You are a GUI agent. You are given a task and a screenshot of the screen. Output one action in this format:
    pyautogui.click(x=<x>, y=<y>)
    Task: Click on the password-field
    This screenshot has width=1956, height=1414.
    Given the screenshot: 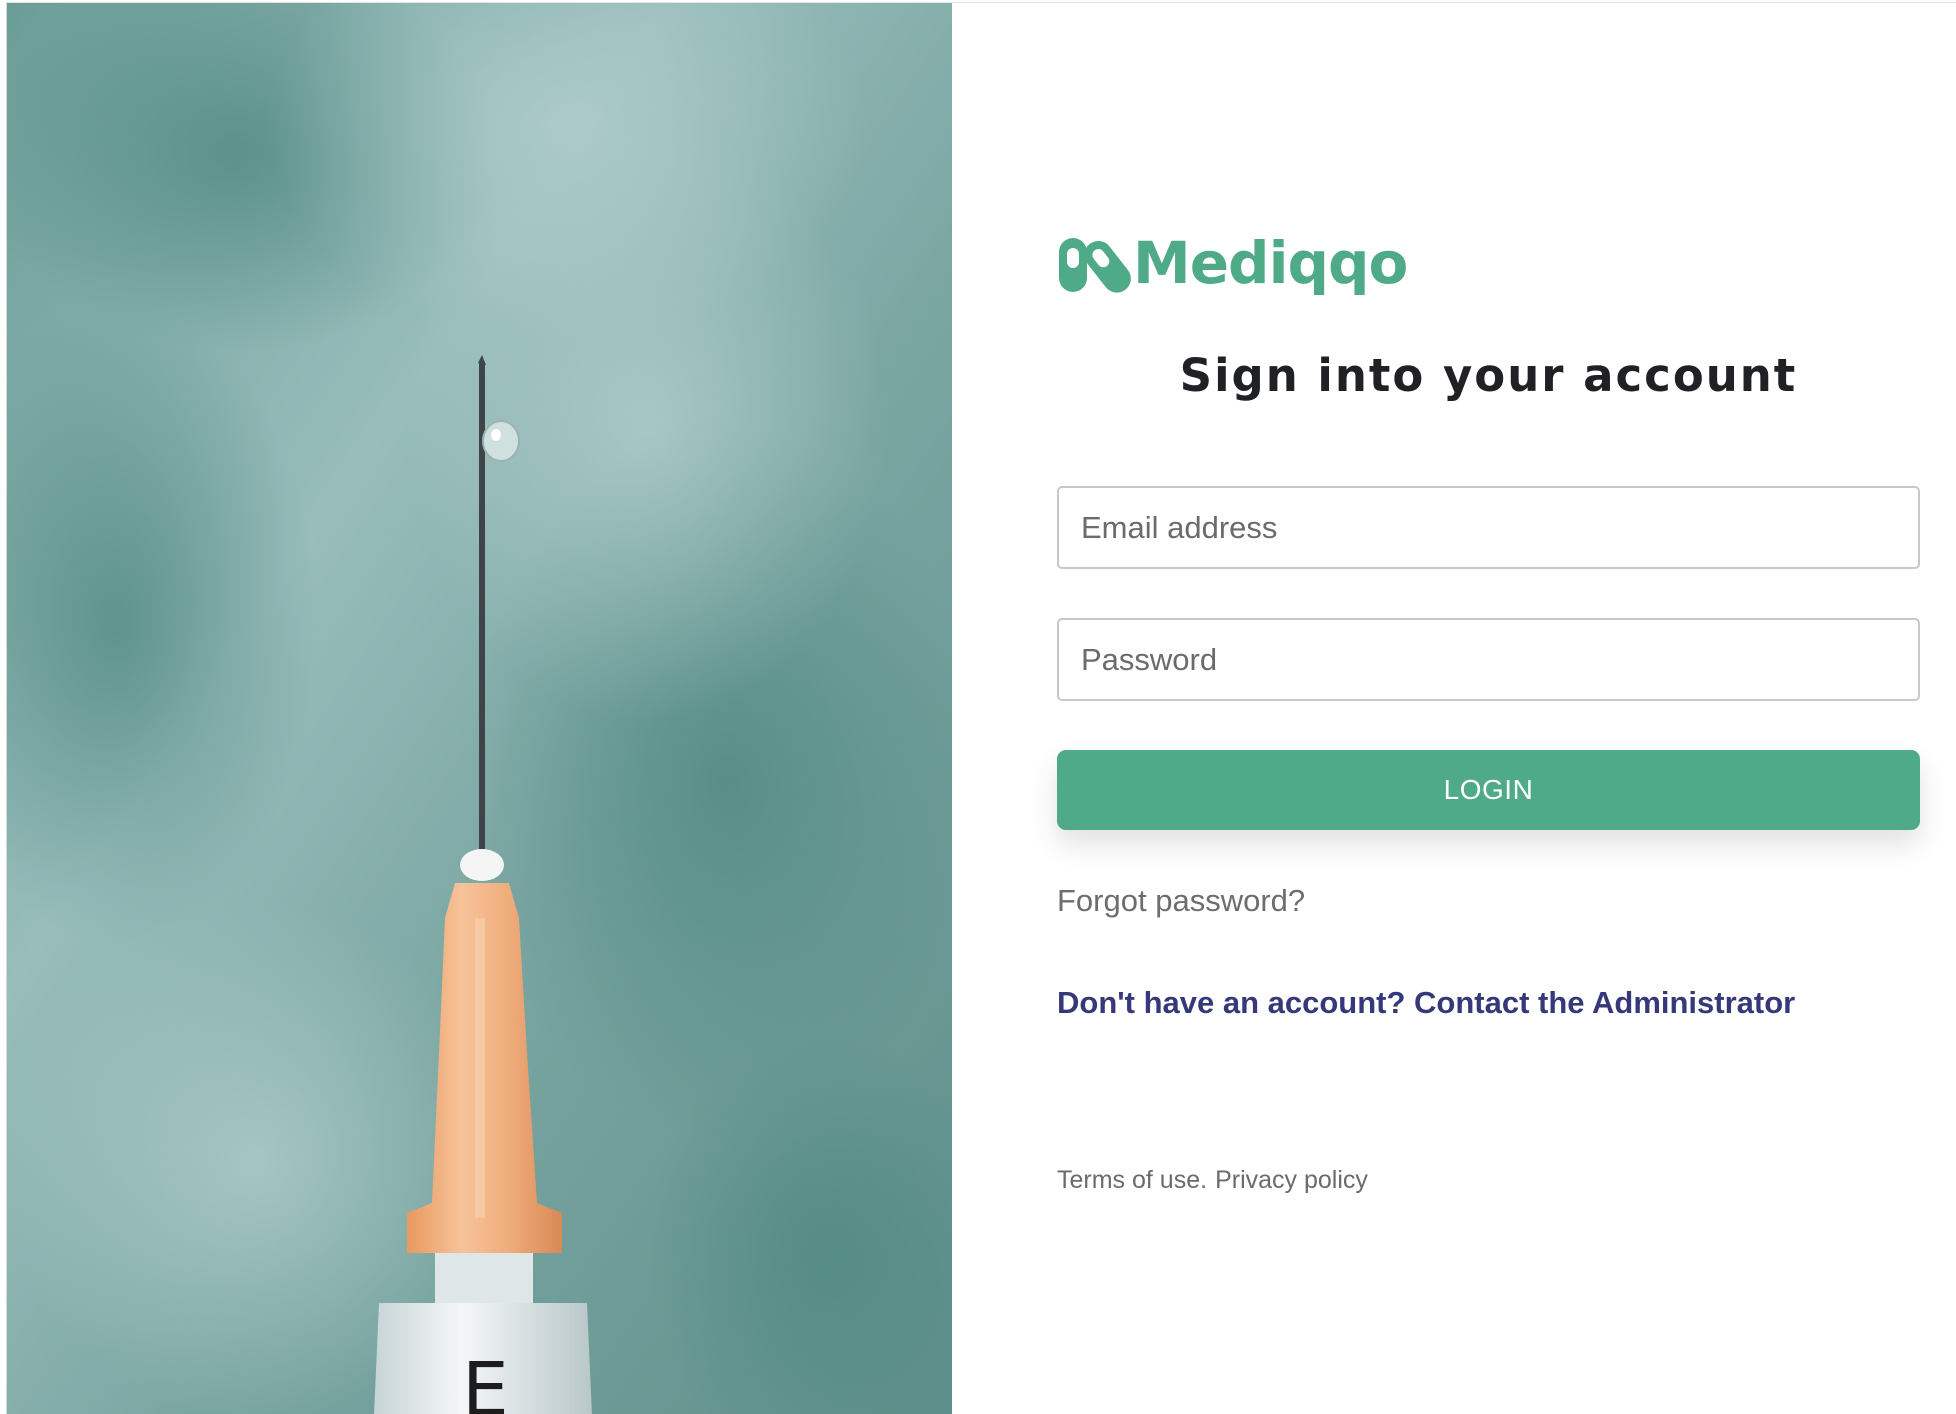 What is the action you would take?
    pyautogui.click(x=1488, y=659)
    